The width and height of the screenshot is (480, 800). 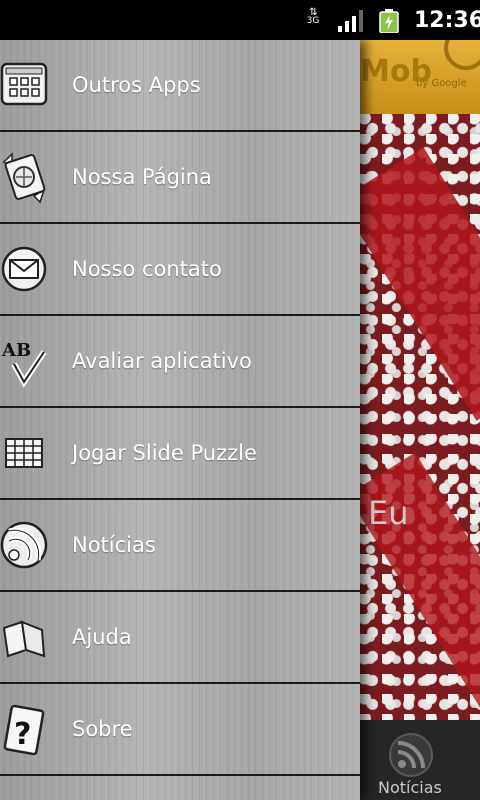 I want to click on mail-icon, so click(x=24, y=269).